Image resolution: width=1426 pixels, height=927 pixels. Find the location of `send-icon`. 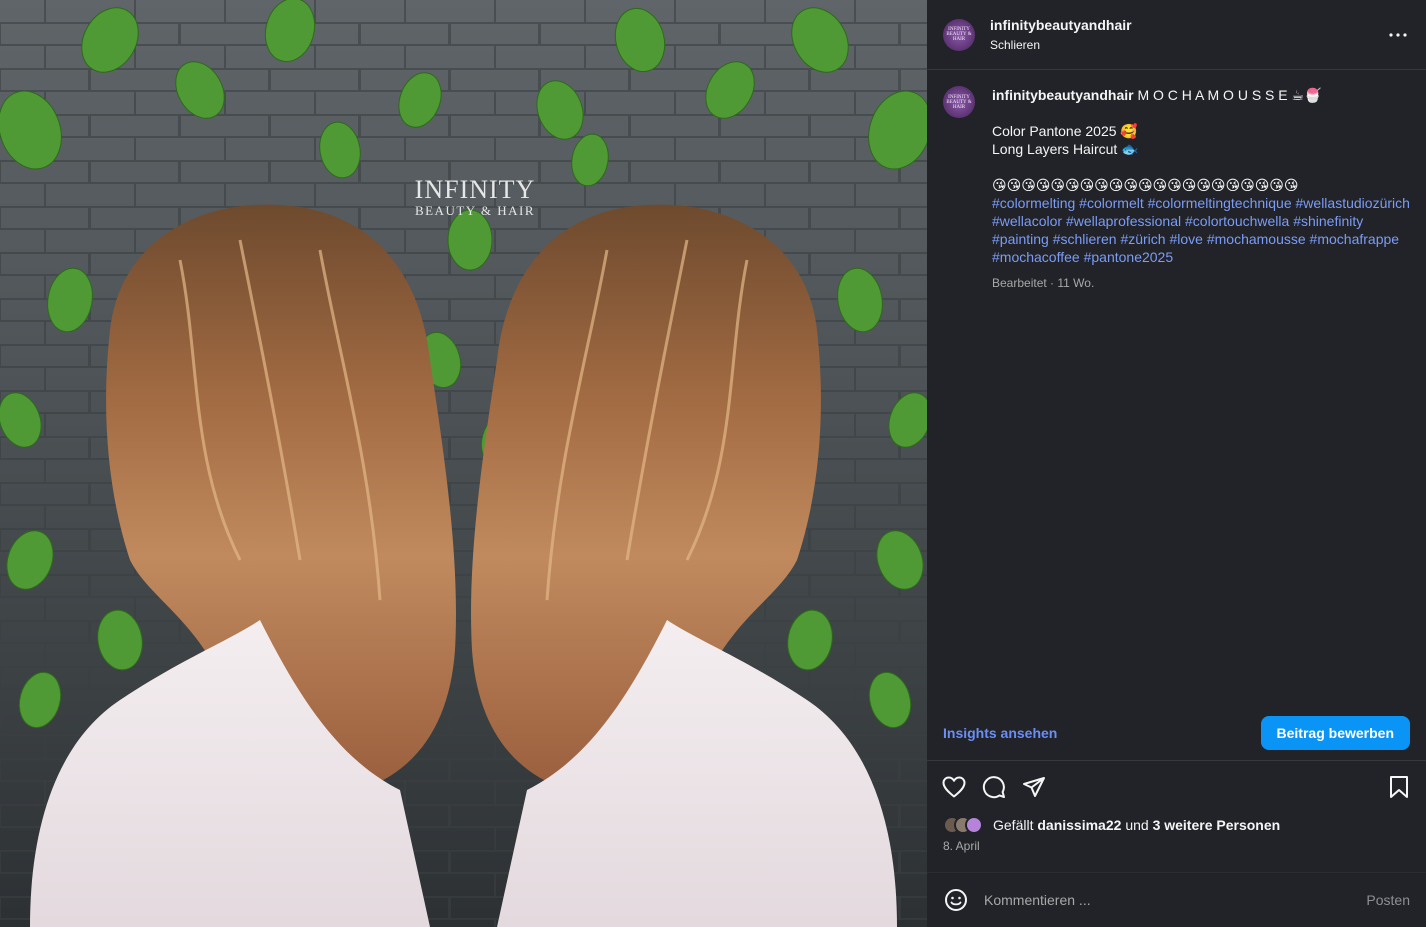

send-icon is located at coordinates (1034, 787).